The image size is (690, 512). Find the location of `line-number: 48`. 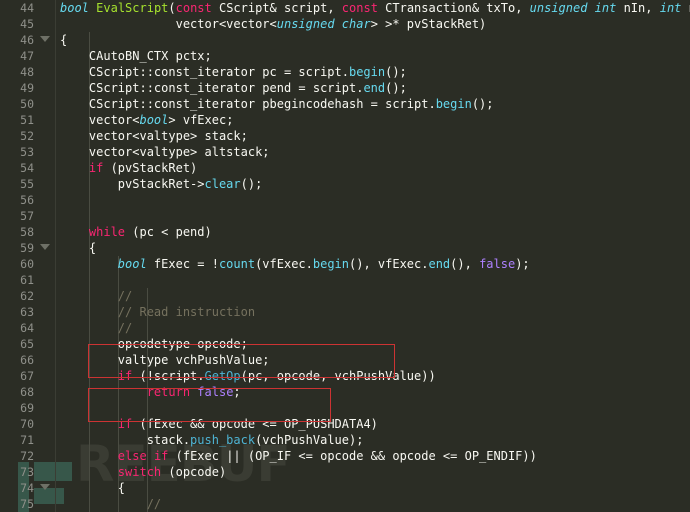

line-number: 48 is located at coordinates (27, 72).